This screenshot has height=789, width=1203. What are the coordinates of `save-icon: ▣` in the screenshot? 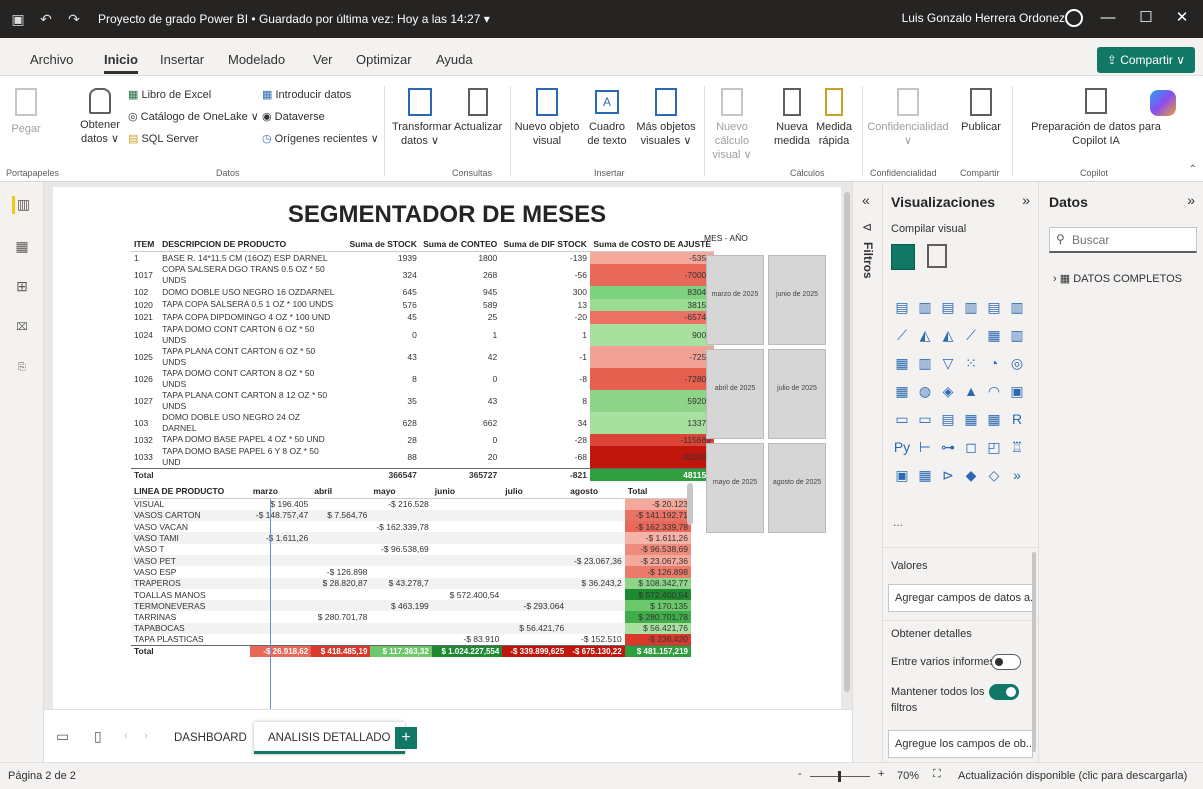 It's located at (18, 19).